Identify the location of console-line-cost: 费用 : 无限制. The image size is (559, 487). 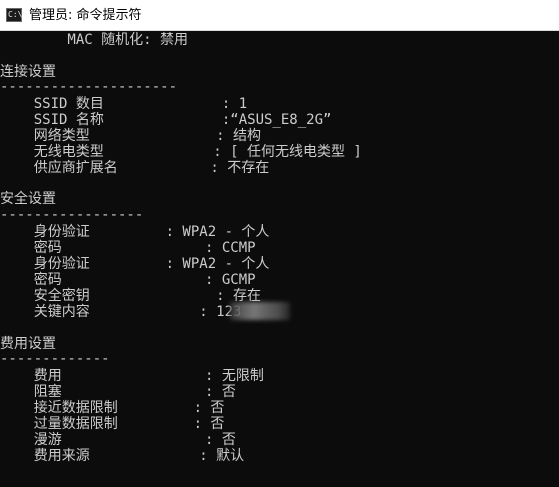
(132, 376).